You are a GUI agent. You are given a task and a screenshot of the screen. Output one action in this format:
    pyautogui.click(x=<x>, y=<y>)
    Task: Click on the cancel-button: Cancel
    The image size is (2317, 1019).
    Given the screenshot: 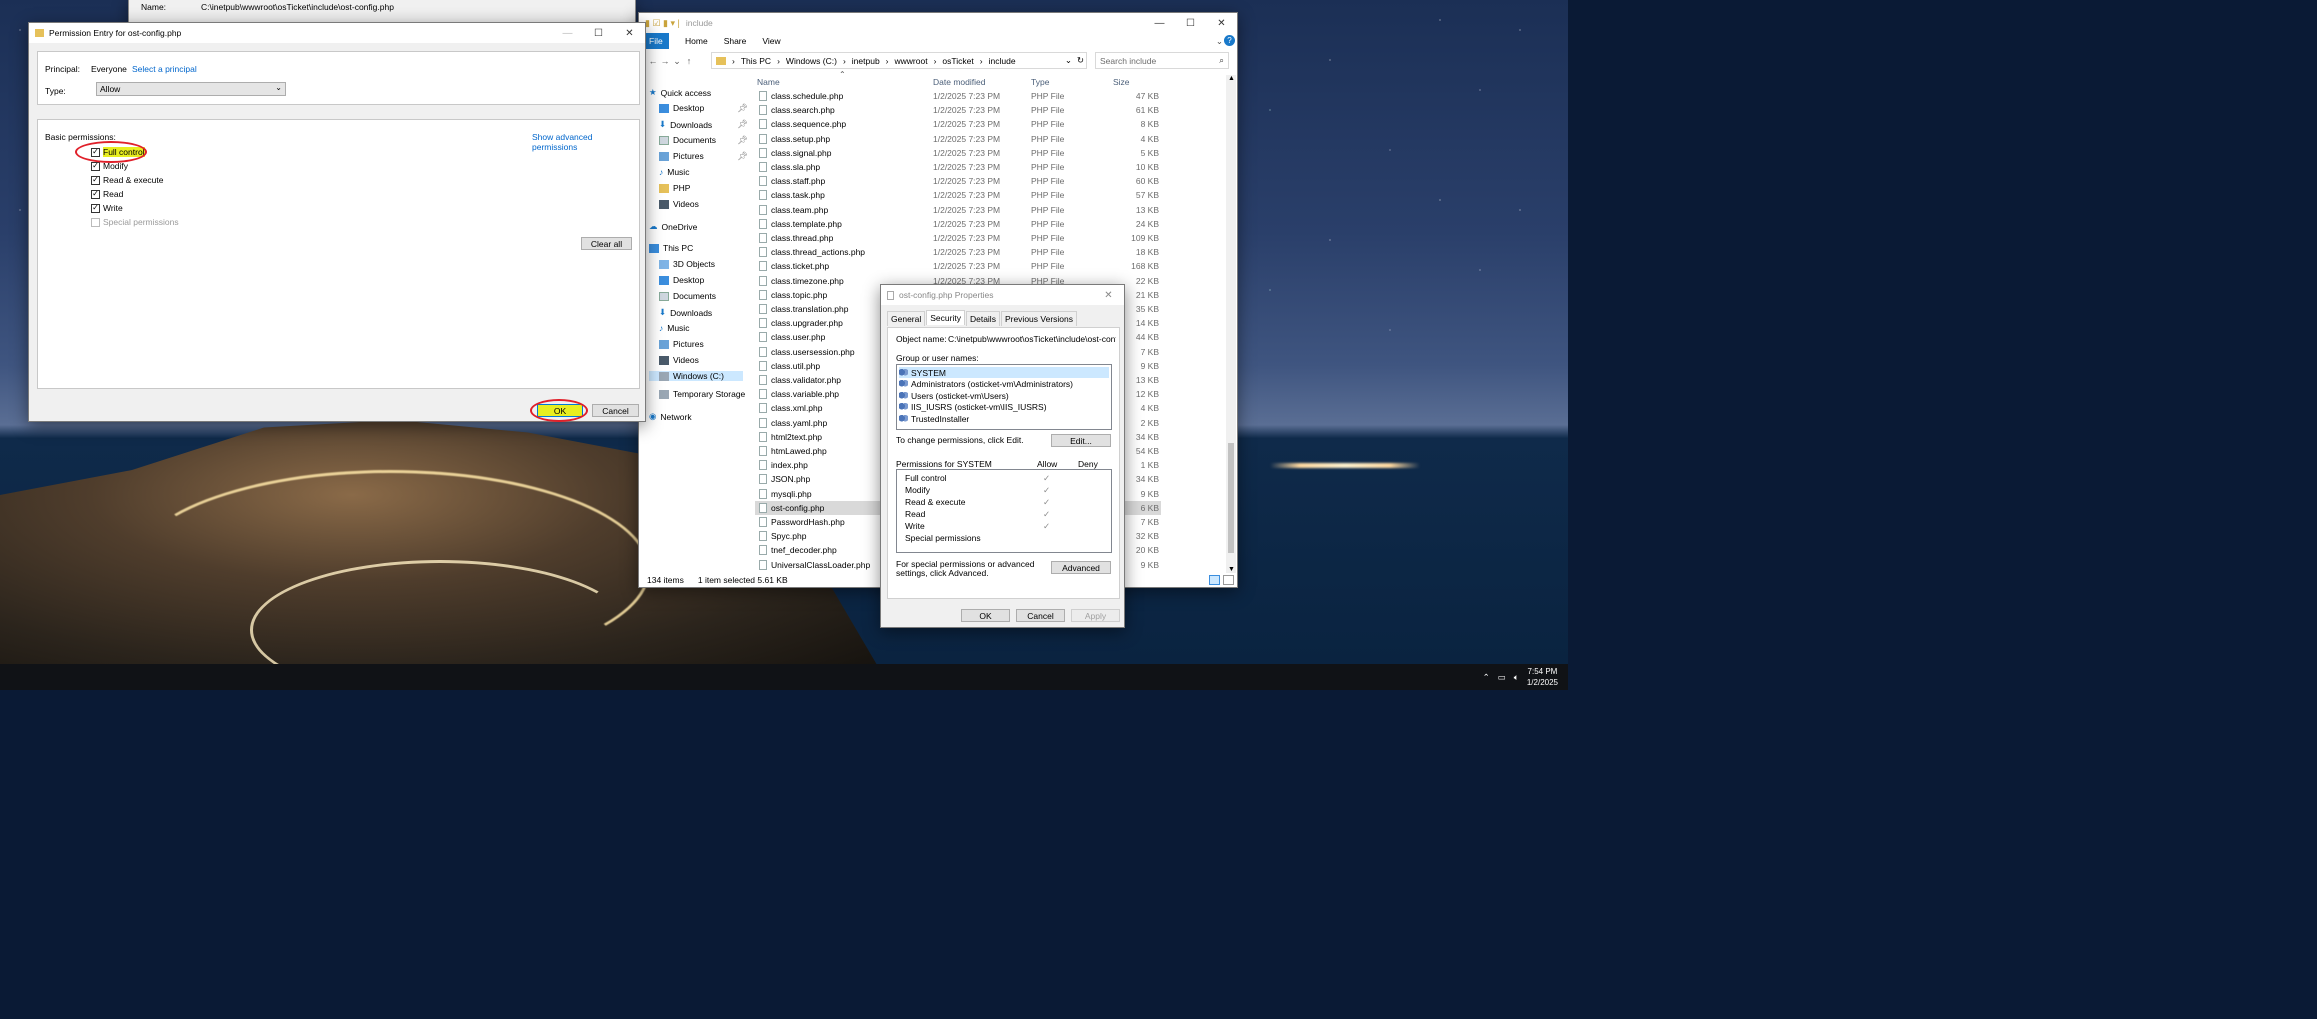 What is the action you would take?
    pyautogui.click(x=615, y=410)
    